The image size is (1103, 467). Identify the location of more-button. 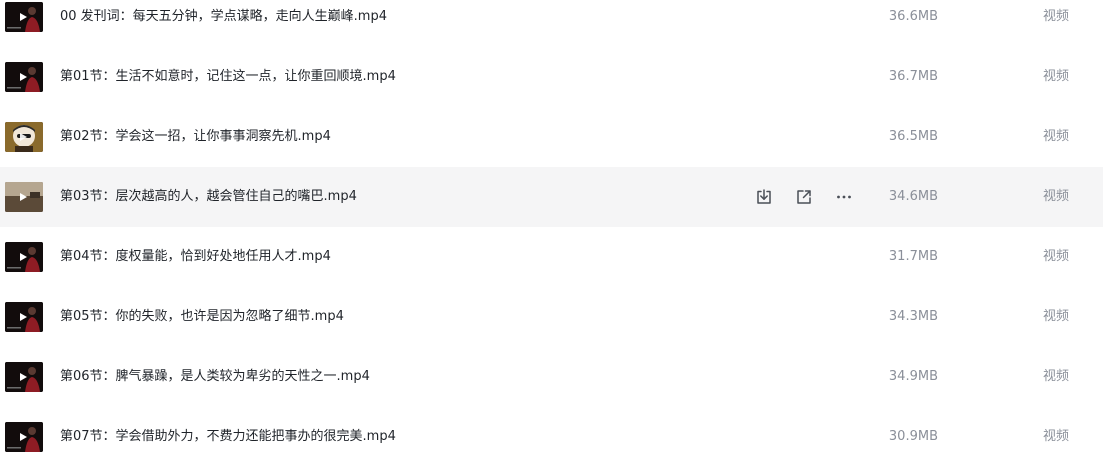
(844, 197).